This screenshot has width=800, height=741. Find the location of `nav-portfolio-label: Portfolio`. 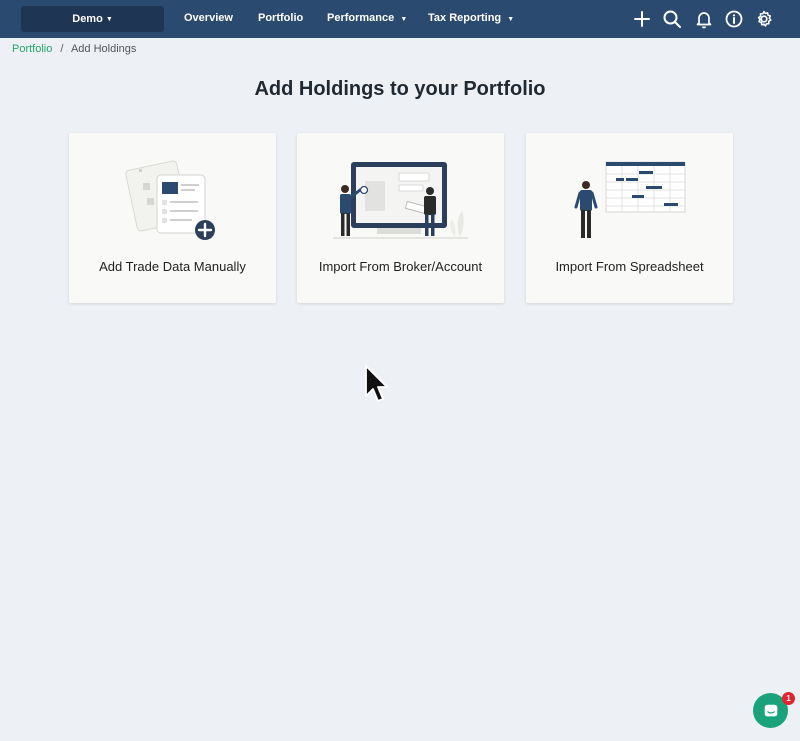

nav-portfolio-label: Portfolio is located at coordinates (281, 18).